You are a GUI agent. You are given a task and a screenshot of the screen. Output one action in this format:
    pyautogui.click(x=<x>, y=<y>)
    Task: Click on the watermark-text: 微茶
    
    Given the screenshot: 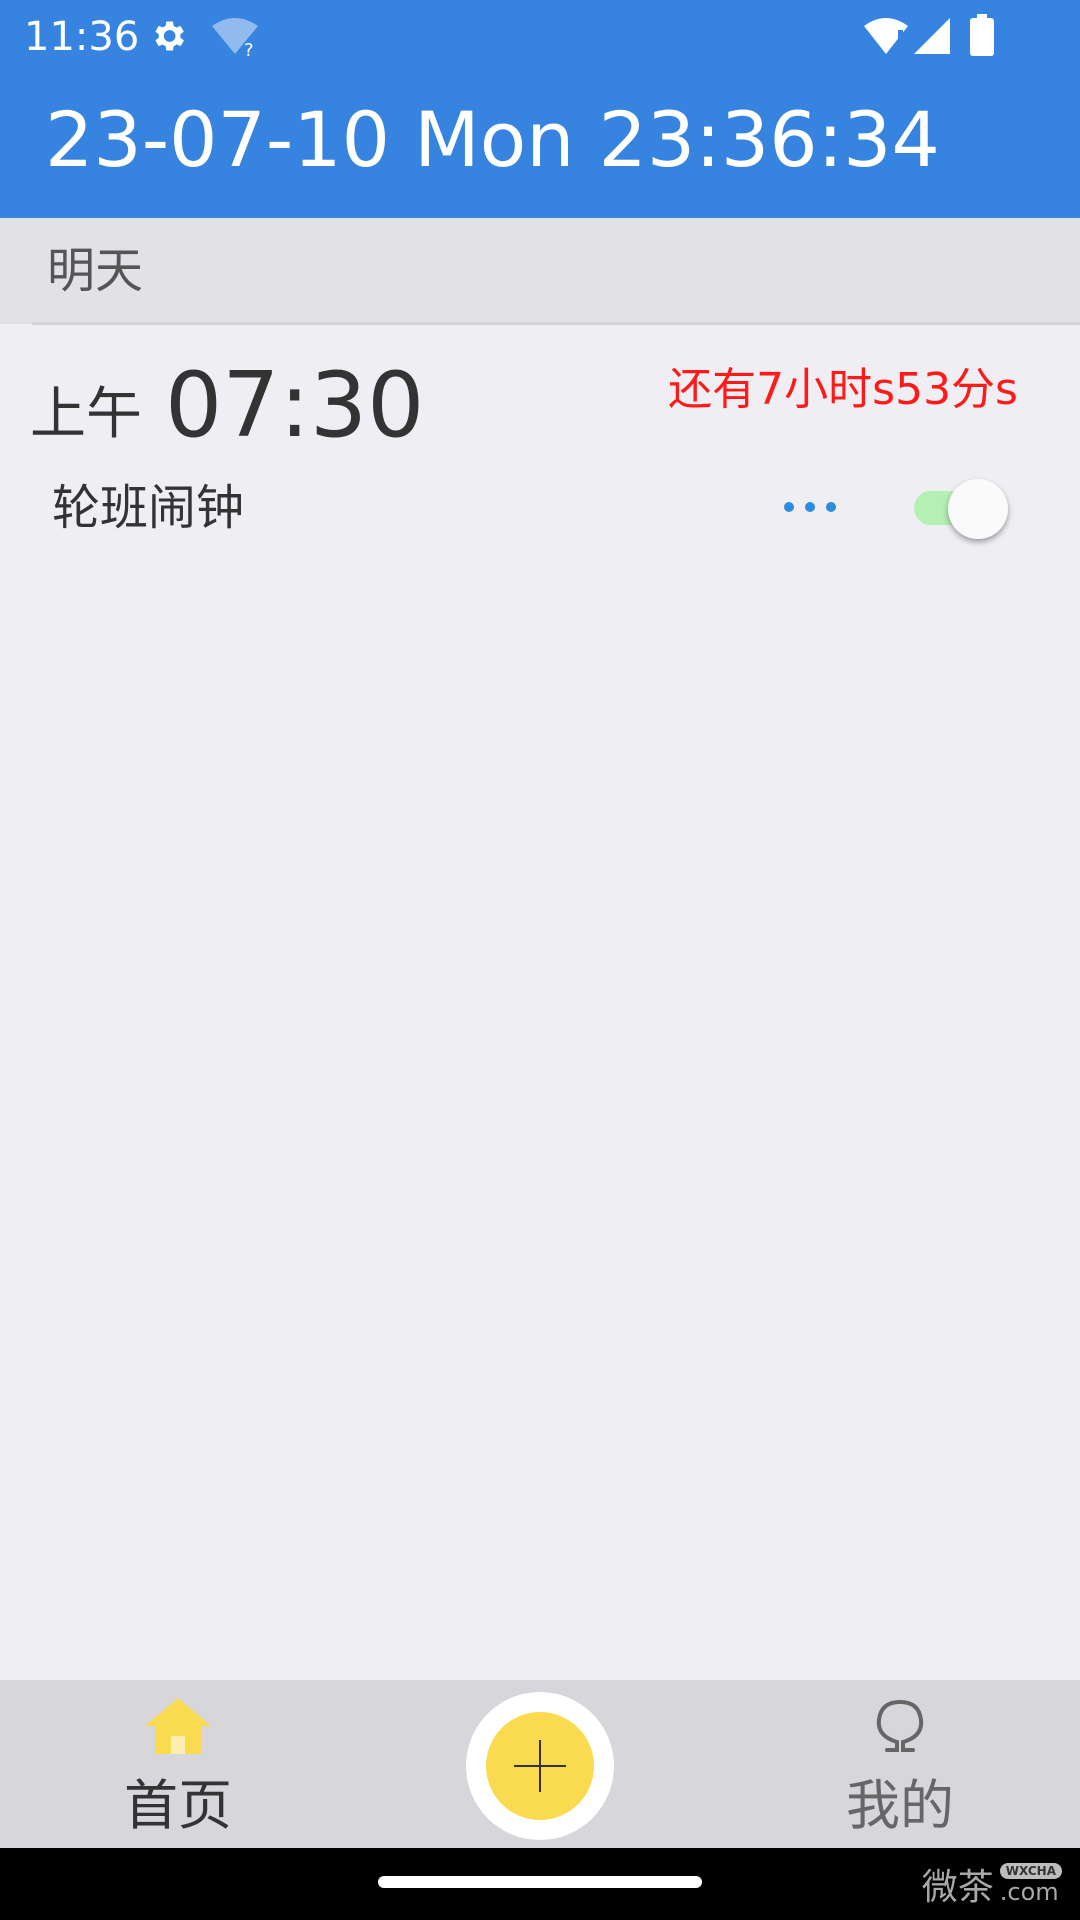 What is the action you would take?
    pyautogui.click(x=957, y=1887)
    